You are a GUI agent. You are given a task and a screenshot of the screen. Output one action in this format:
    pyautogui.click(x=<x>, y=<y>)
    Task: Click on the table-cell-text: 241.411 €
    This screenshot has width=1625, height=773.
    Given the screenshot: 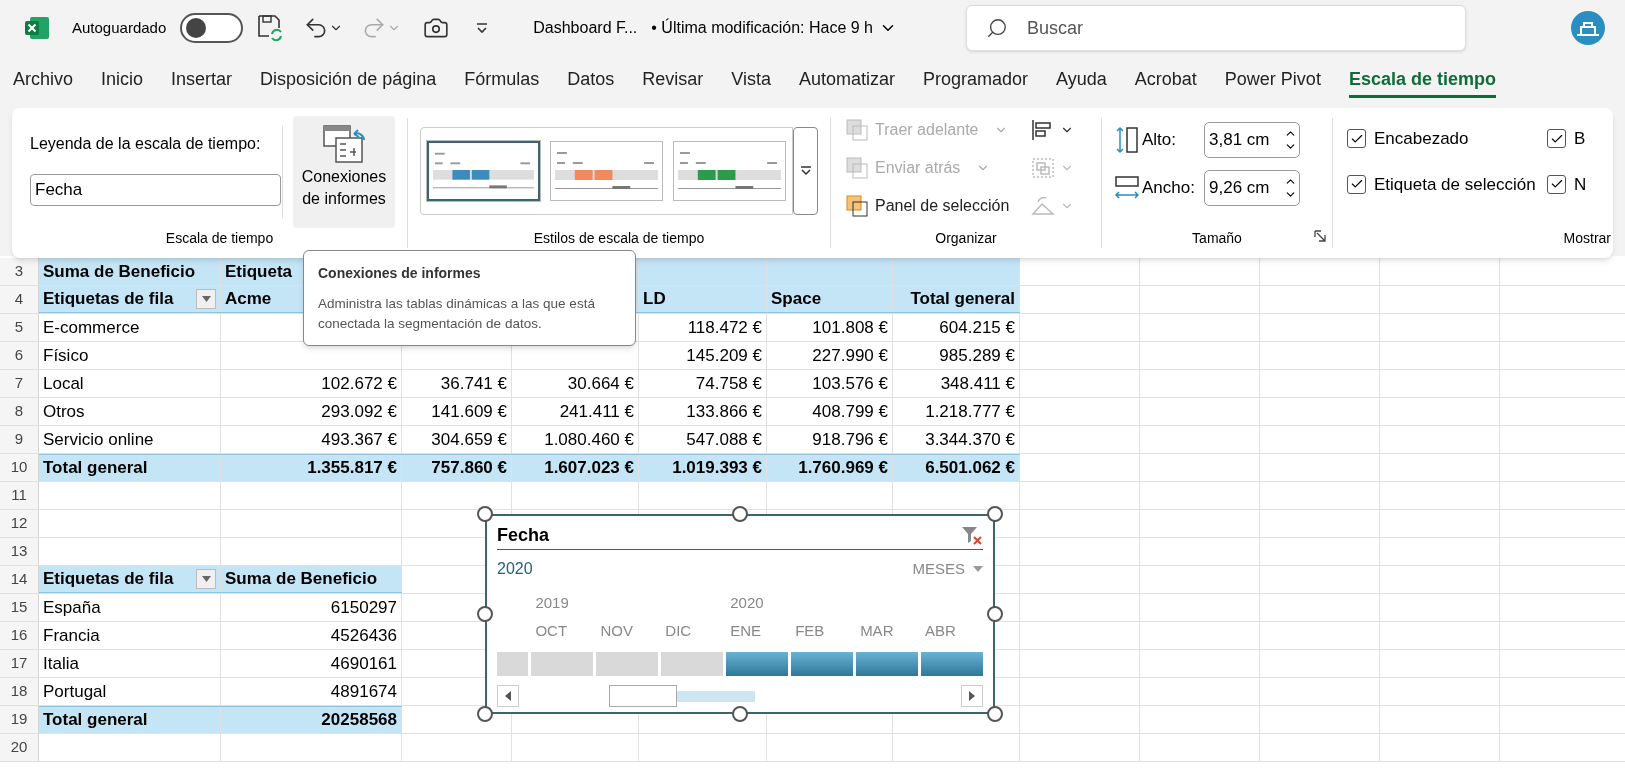 What is the action you would take?
    pyautogui.click(x=596, y=411)
    